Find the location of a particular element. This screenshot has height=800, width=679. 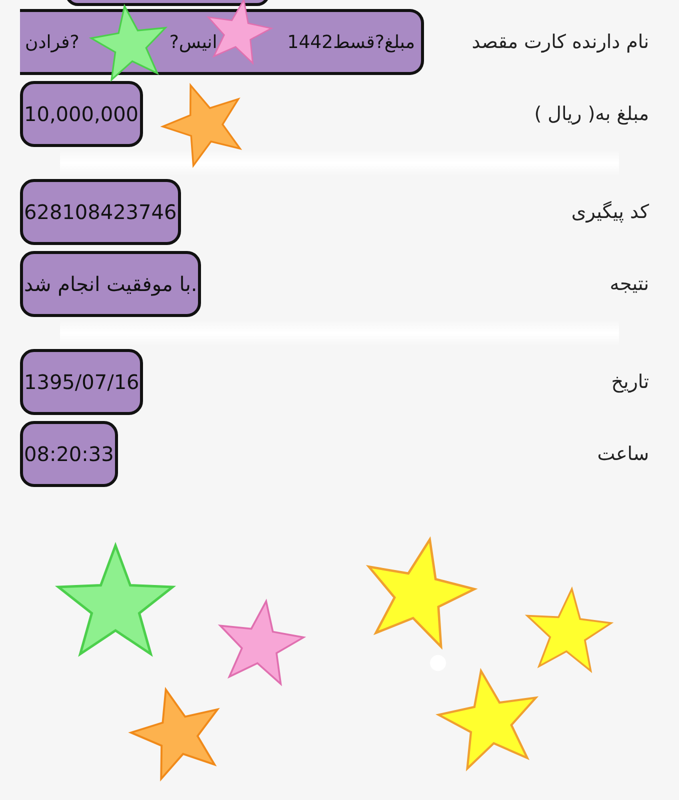

value-text: 10,000,000 is located at coordinates (81, 114).